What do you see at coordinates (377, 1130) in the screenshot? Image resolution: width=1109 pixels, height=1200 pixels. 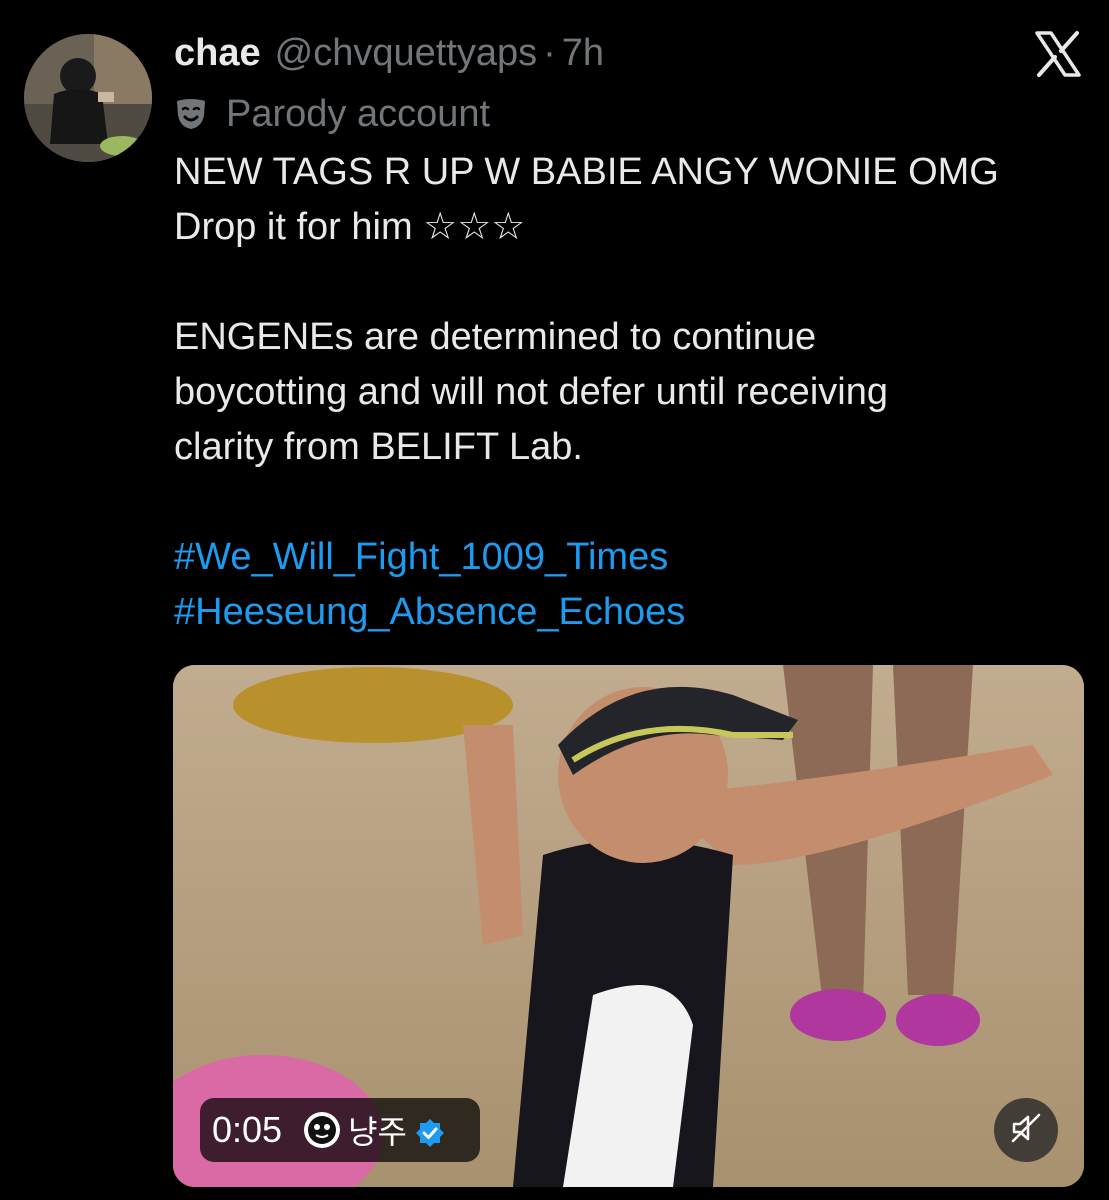 I see `uploader-name: 냥주` at bounding box center [377, 1130].